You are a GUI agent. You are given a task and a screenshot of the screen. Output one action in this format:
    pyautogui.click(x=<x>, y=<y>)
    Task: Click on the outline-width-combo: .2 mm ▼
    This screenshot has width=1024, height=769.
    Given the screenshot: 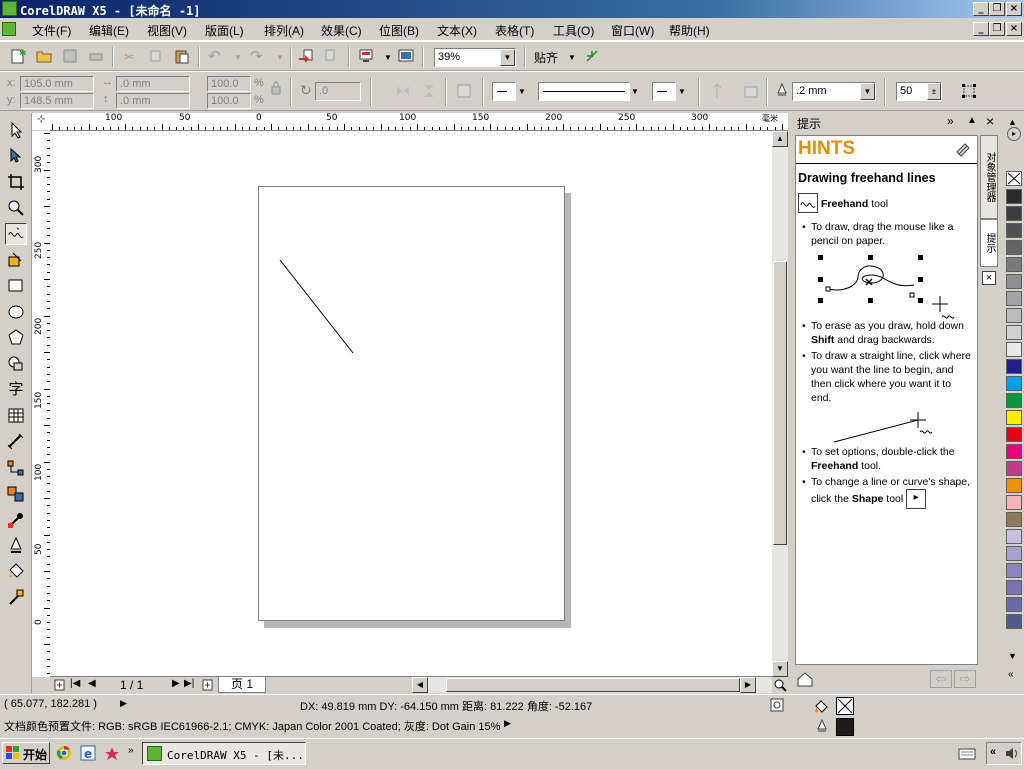 What is the action you would take?
    pyautogui.click(x=834, y=91)
    